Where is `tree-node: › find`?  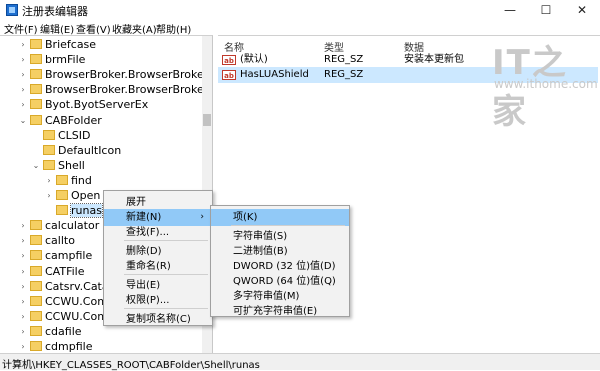 tree-node: › find is located at coordinates (68, 181).